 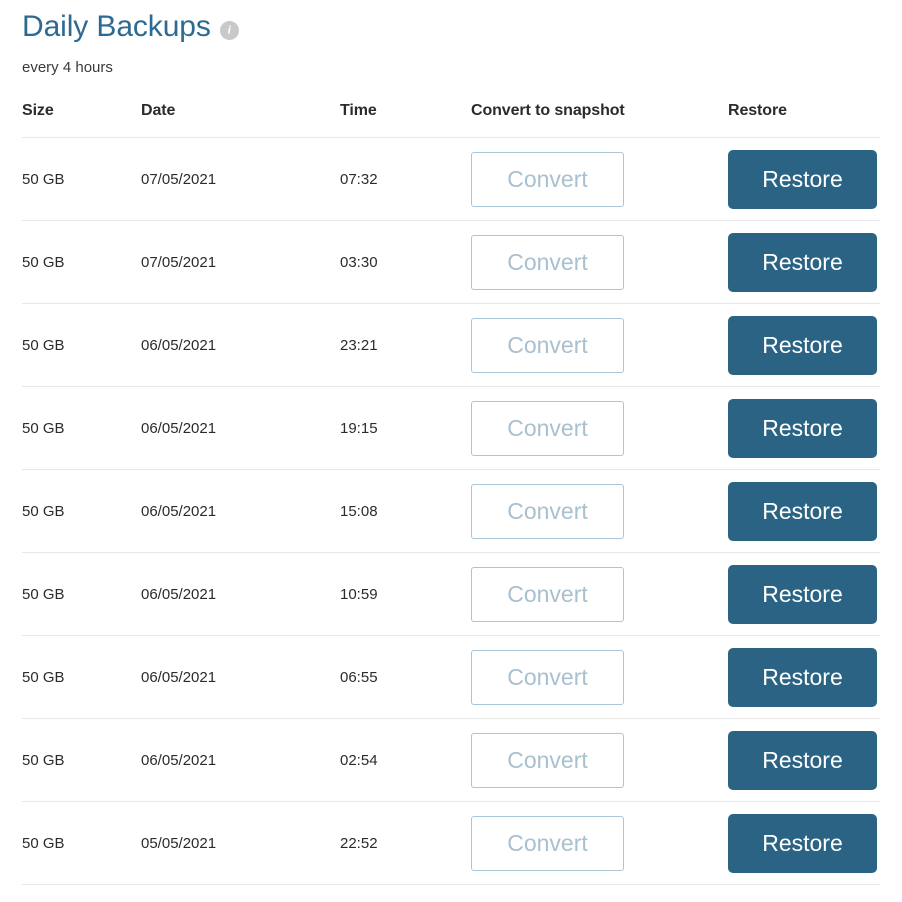 I want to click on info-icon-glyph: i, so click(x=229, y=29).